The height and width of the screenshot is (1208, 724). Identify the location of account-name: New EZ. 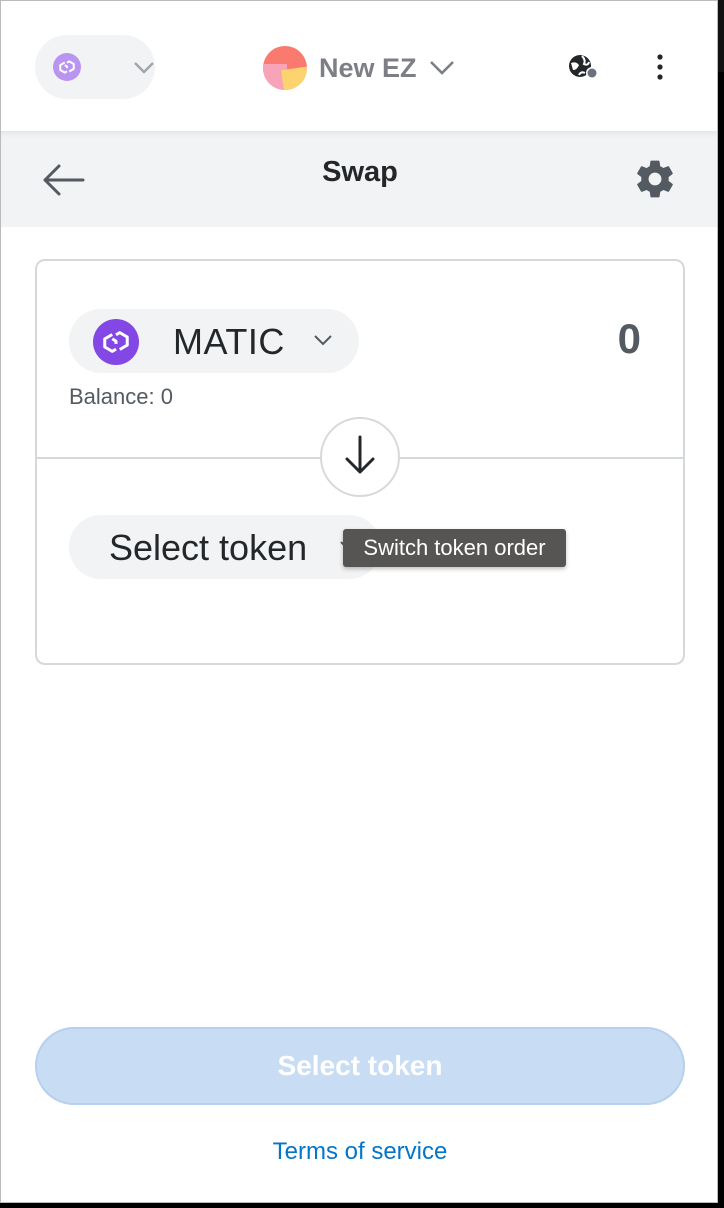
(368, 67).